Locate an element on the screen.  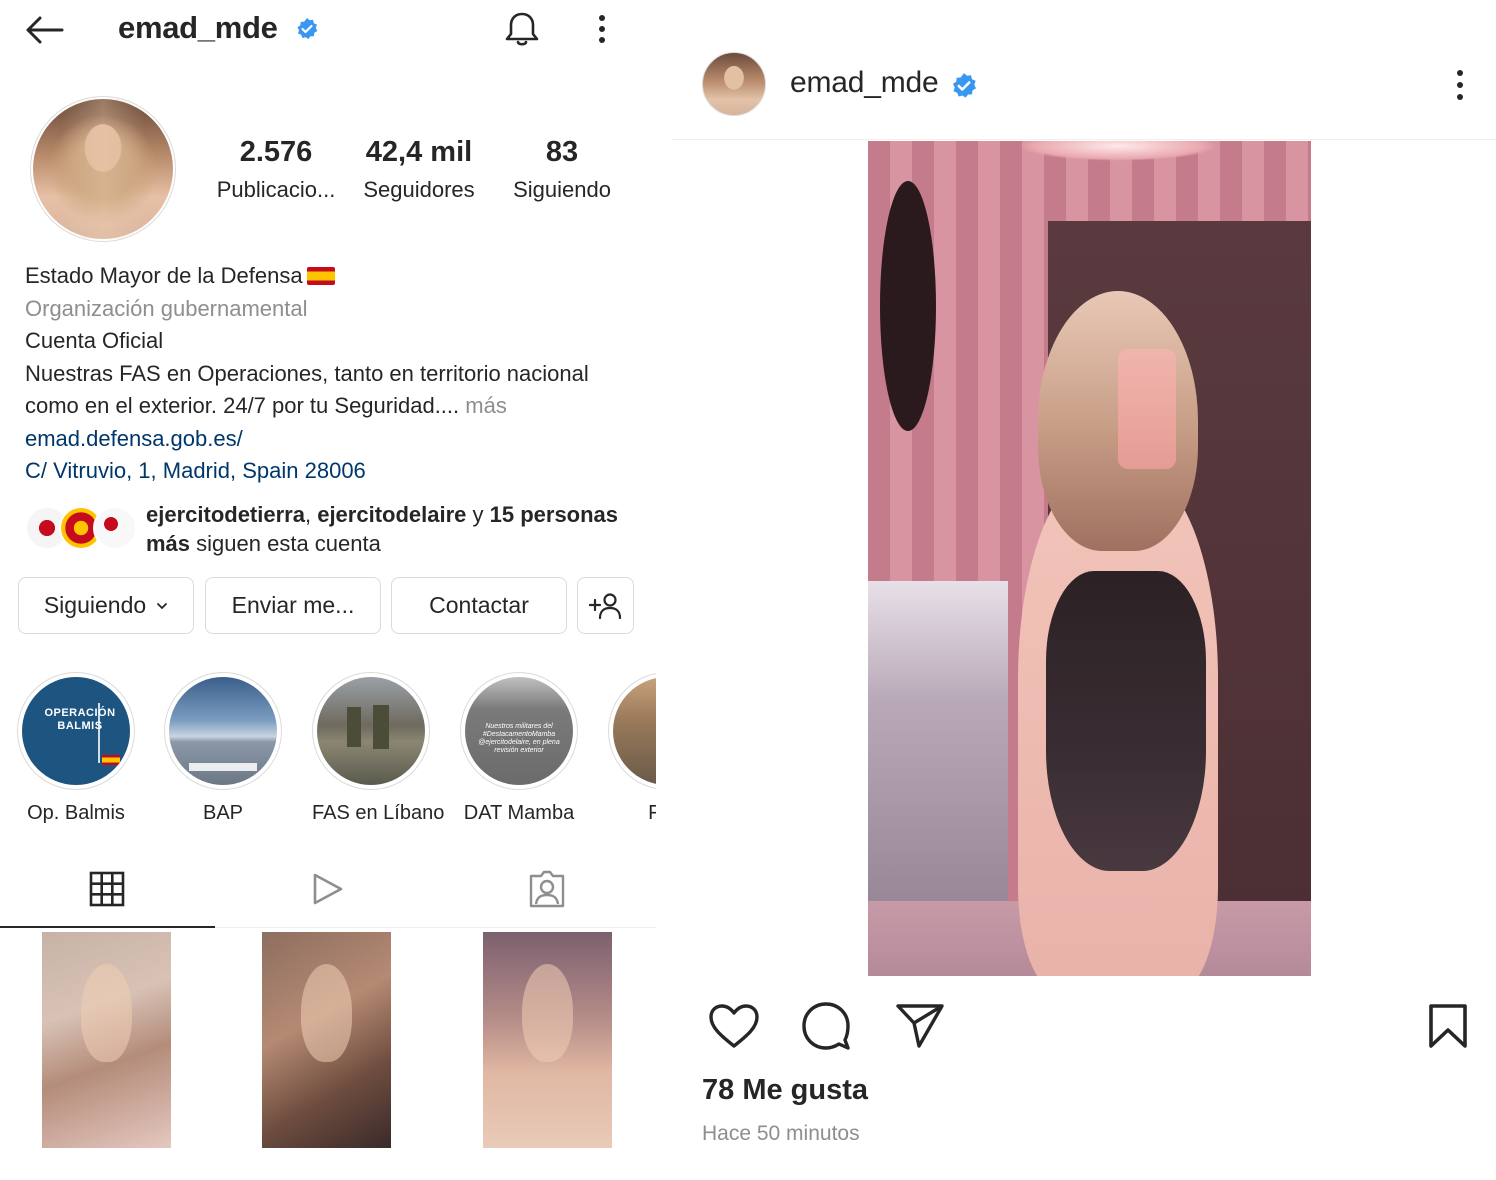
comment-icon is located at coordinates (826, 1026).